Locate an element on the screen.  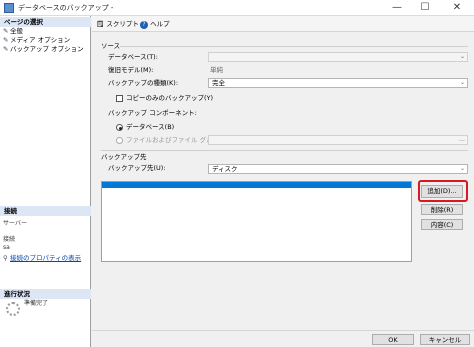
script-button: 🗒 スクリプト ▼ is located at coordinates (120, 24).